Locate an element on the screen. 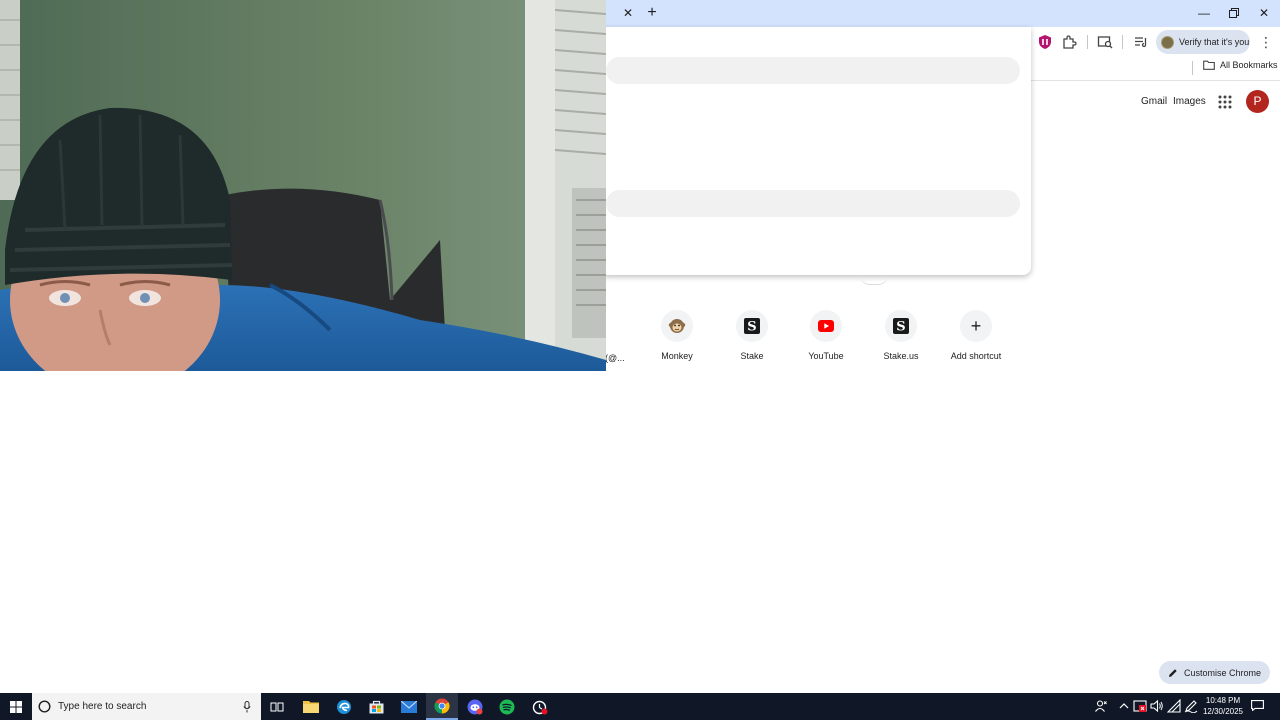 Image resolution: width=1280 pixels, height=720 pixels. restore-button is located at coordinates (1234, 13).